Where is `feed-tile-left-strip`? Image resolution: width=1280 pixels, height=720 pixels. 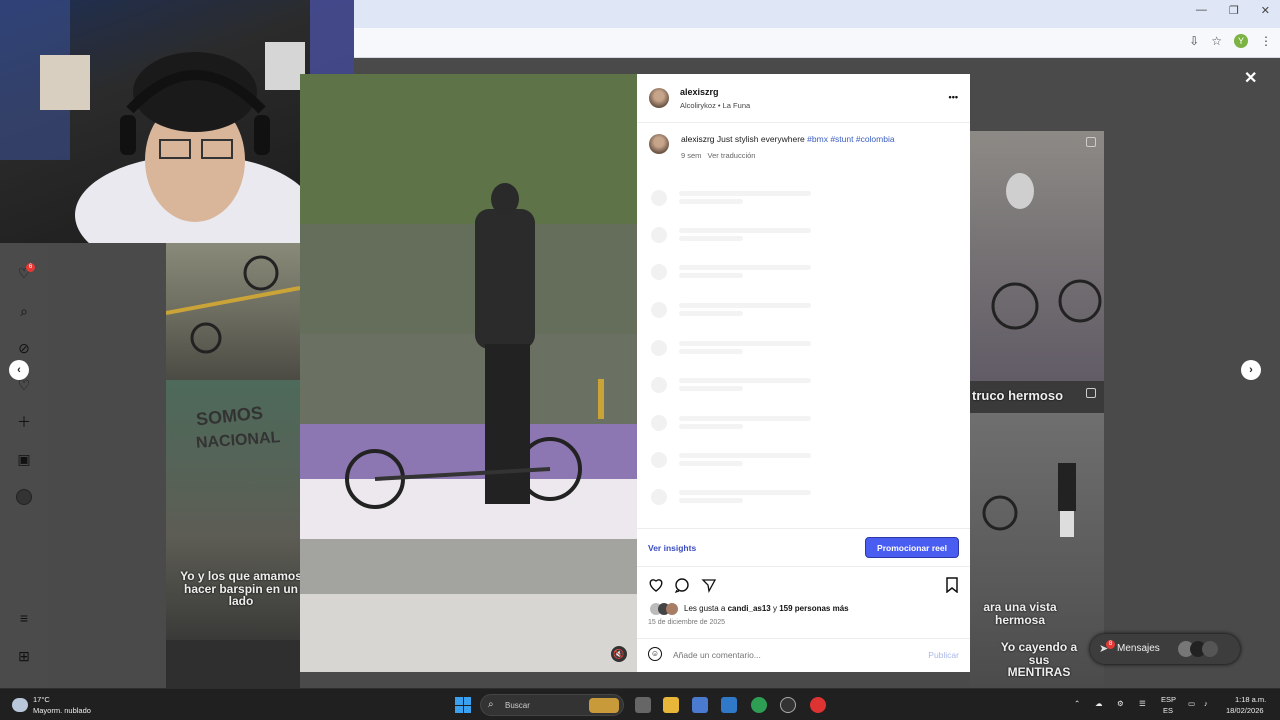
feed-tile-left-strip is located at coordinates (233, 664).